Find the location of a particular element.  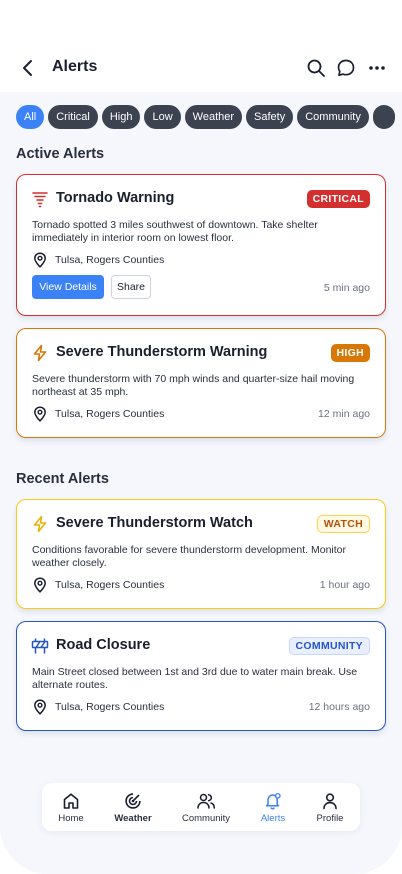

app-header: Alerts is located at coordinates (201, 68).